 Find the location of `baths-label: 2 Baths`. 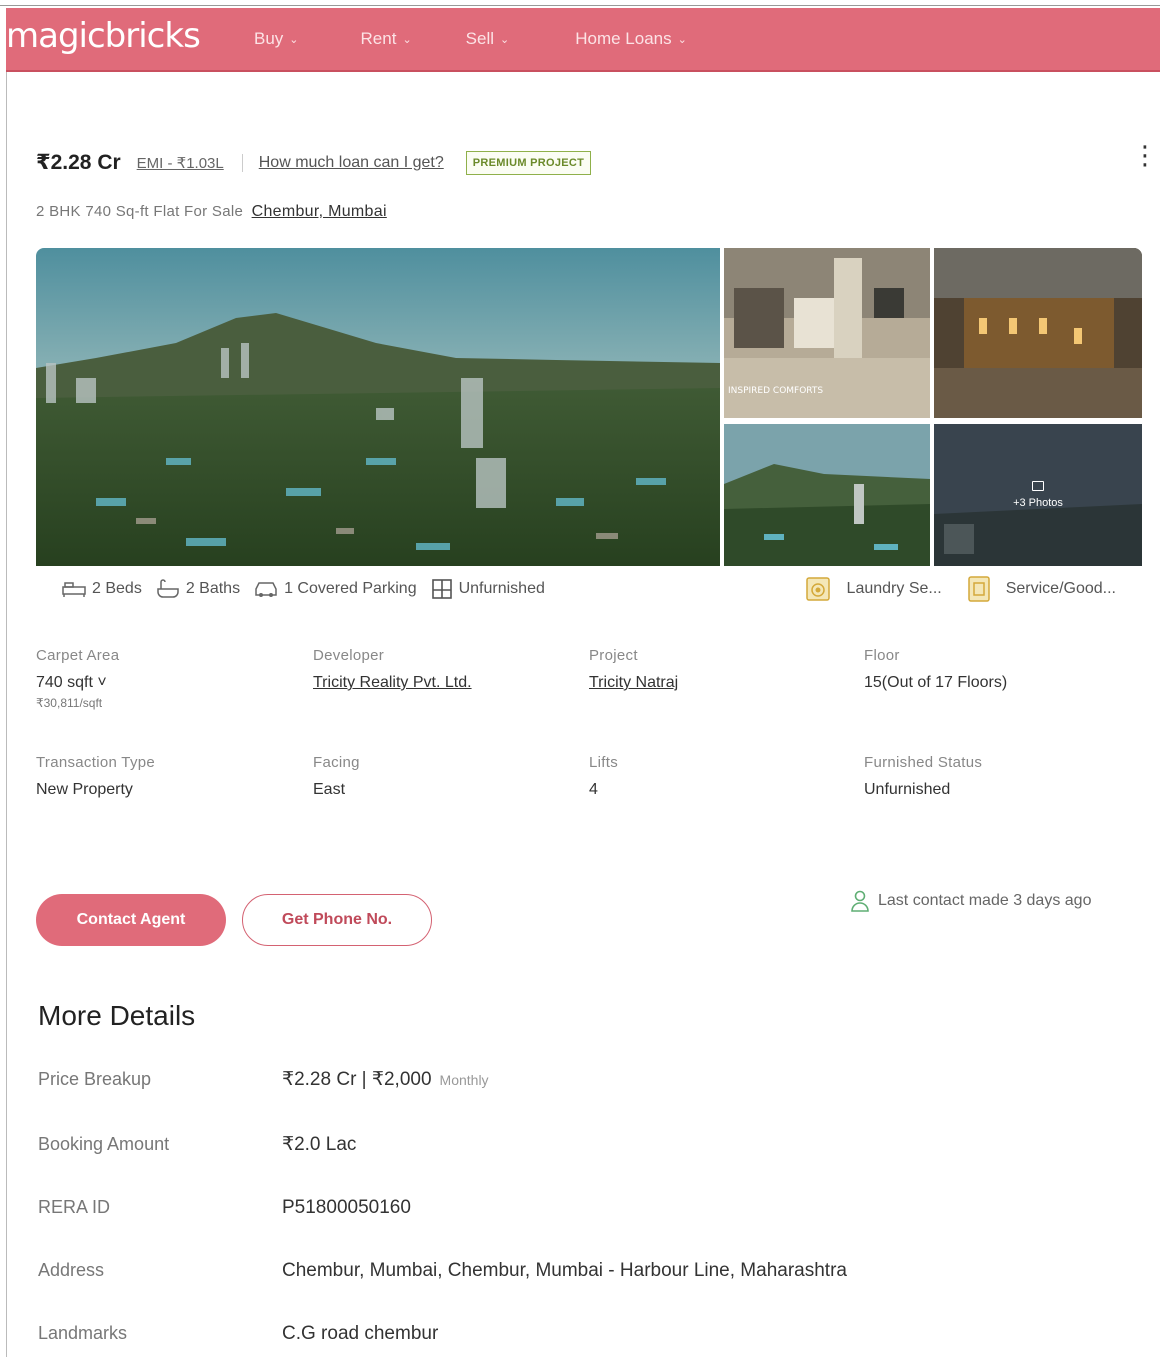

baths-label: 2 Baths is located at coordinates (213, 588).